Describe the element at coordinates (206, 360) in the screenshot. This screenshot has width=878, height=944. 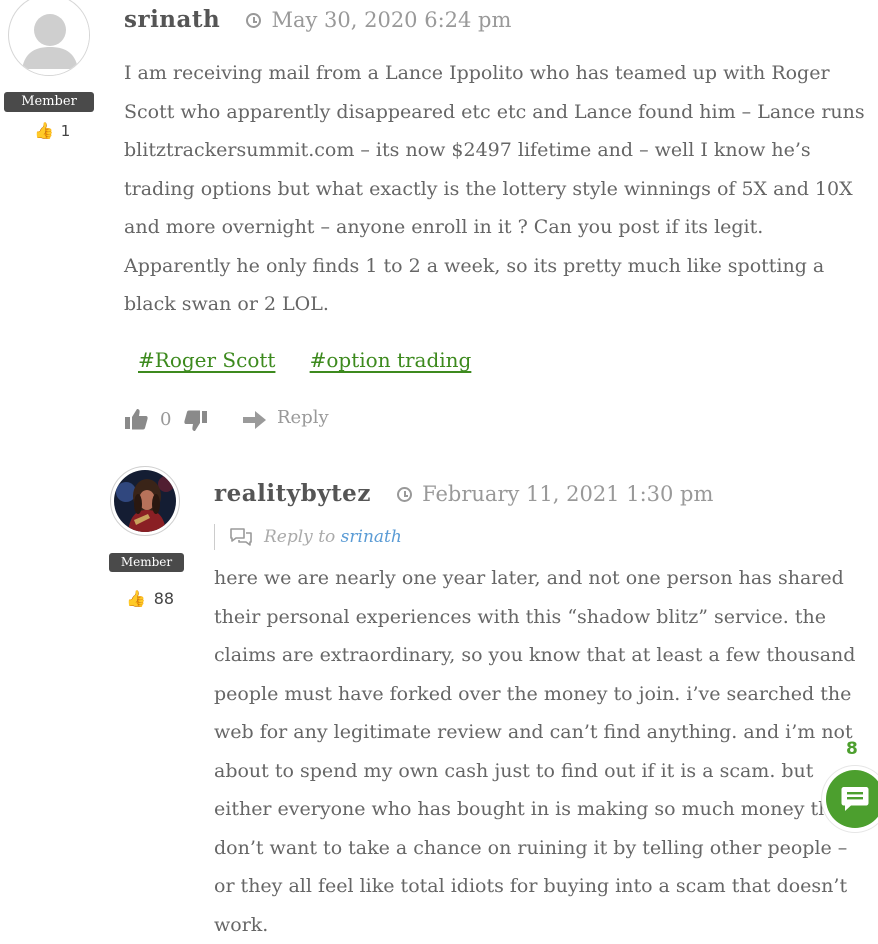
I see `tag-link: #Roger Scott` at that location.